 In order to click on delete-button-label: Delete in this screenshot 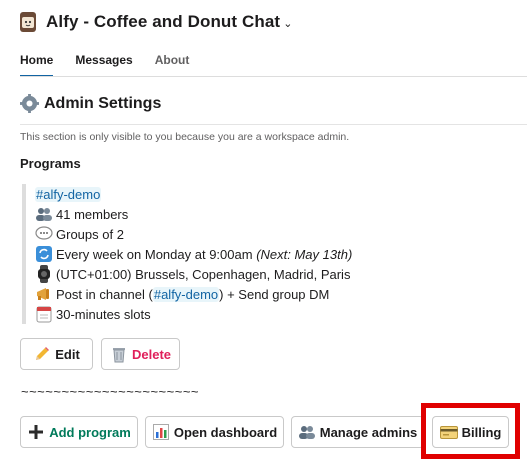, I will do `click(151, 354)`.